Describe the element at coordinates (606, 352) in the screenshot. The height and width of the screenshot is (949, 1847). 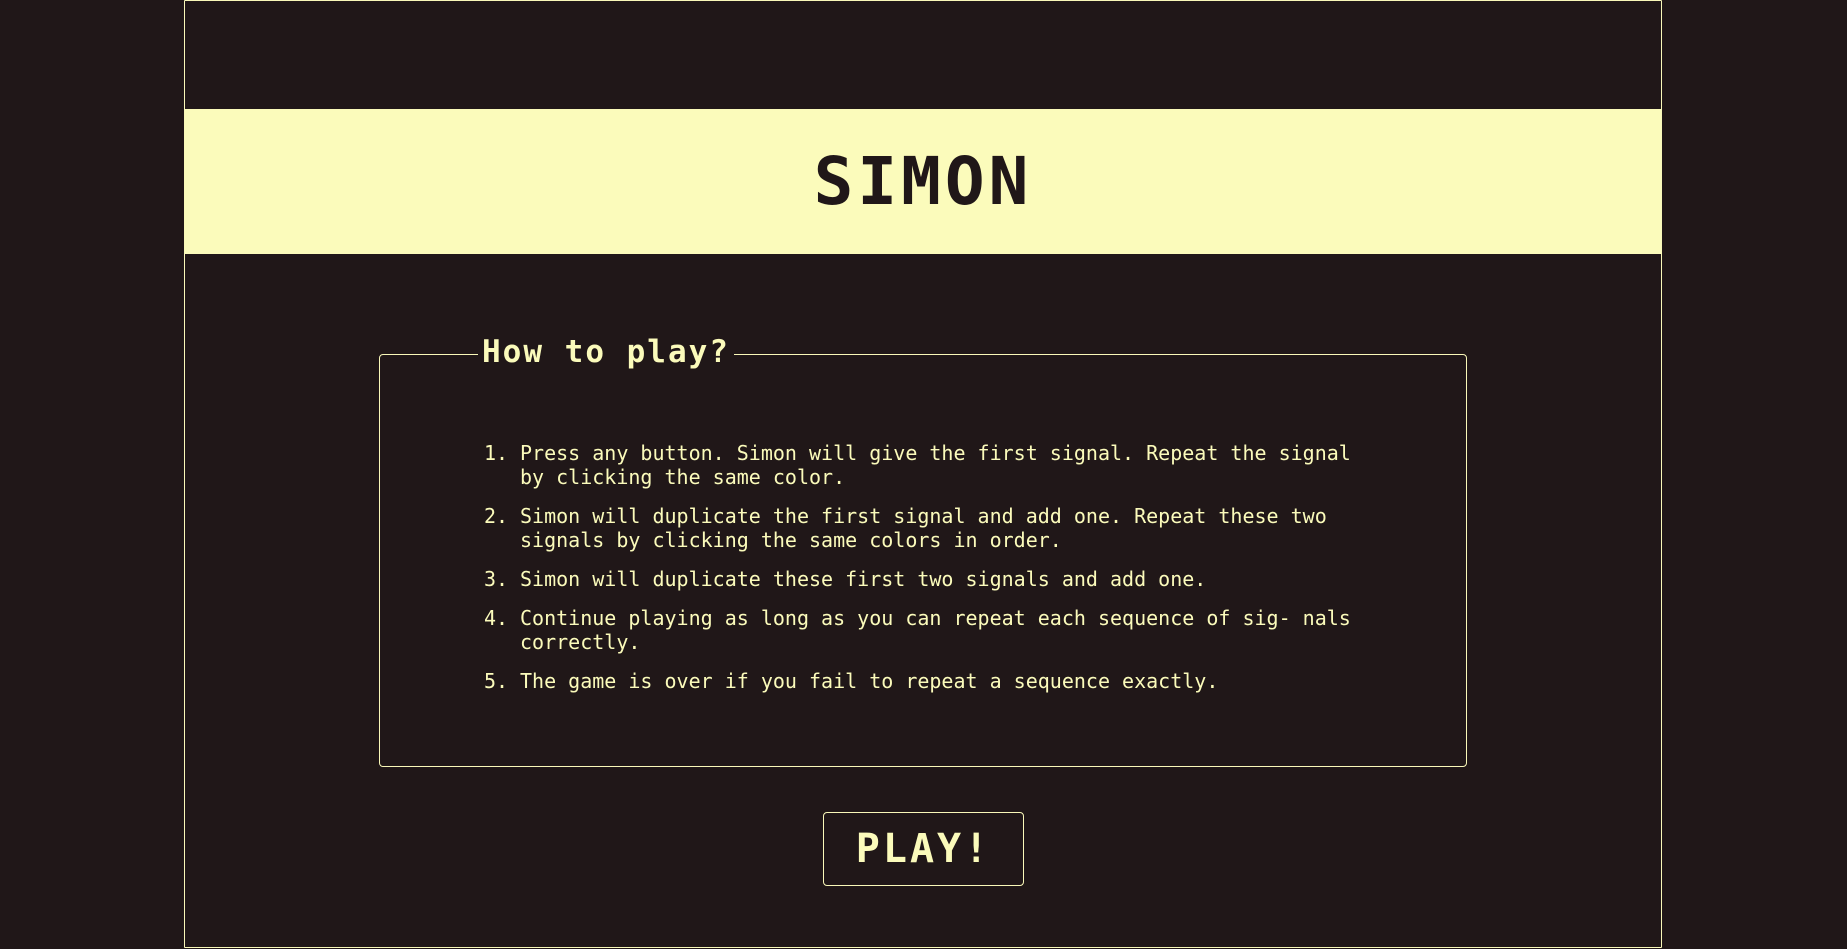
I see `how-to-play-heading: How to play?` at that location.